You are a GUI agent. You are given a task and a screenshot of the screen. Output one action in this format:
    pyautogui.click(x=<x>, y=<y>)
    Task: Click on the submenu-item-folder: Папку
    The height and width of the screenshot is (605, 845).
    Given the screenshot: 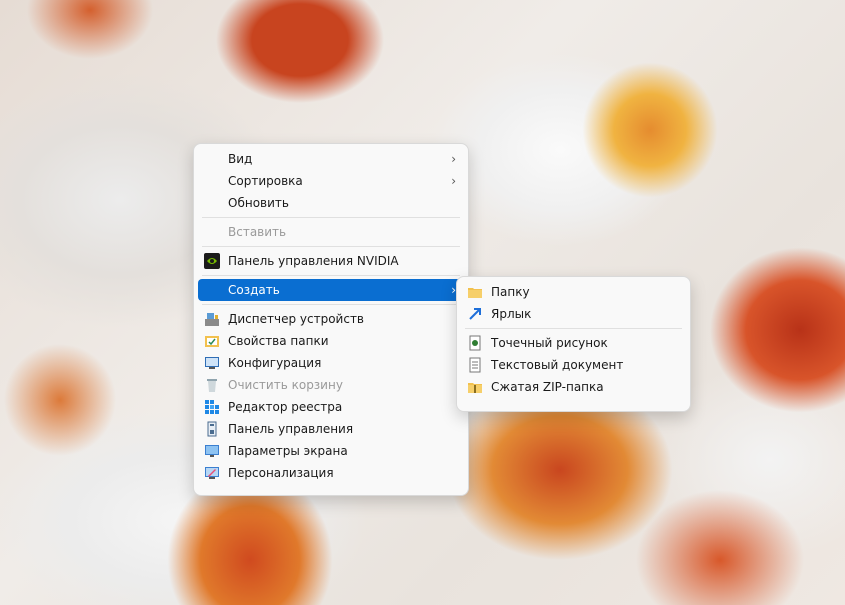 What is the action you would take?
    pyautogui.click(x=573, y=292)
    